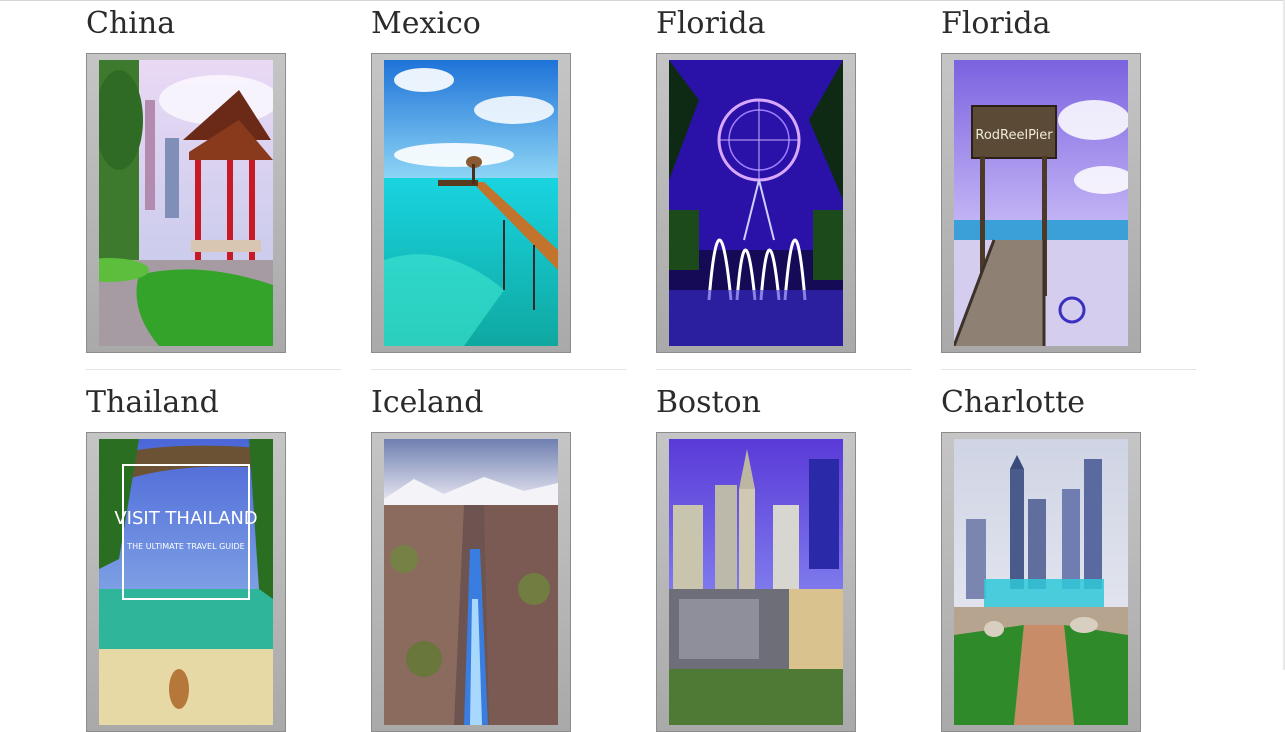 This screenshot has height=732, width=1285. I want to click on icelandic-canyon-river-photo, so click(471, 582).